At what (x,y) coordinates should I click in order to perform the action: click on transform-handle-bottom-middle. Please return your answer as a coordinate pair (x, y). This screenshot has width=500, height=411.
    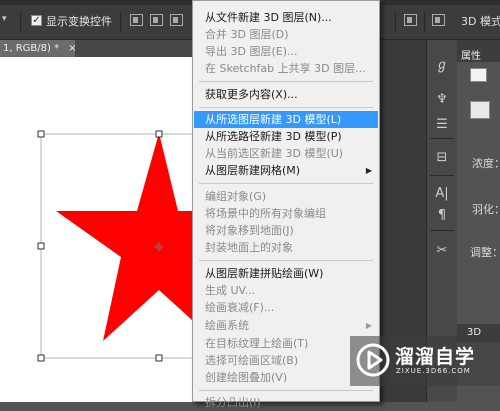
    Looking at the image, I should click on (159, 358).